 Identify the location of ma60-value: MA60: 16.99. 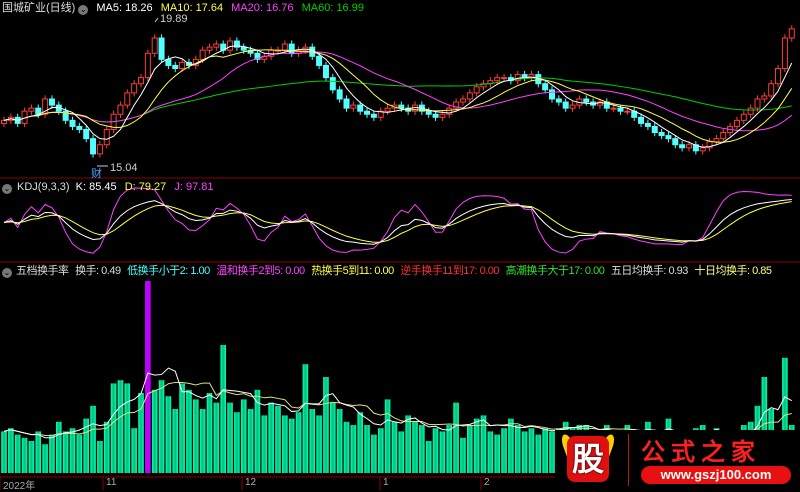
(332, 8).